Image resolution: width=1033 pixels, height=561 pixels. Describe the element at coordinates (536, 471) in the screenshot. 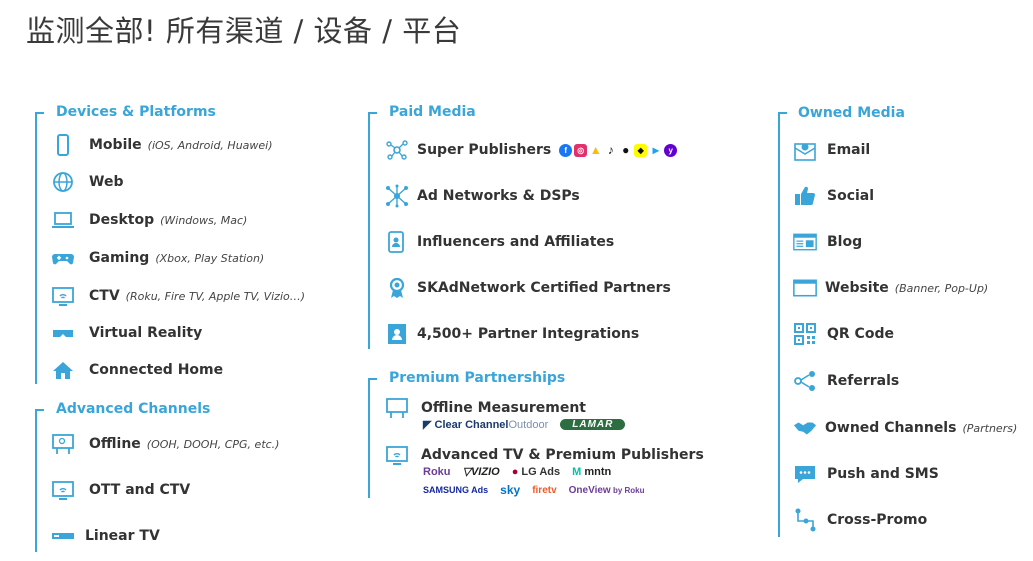

I see `lg-ads-logo: ● LG Ads` at that location.